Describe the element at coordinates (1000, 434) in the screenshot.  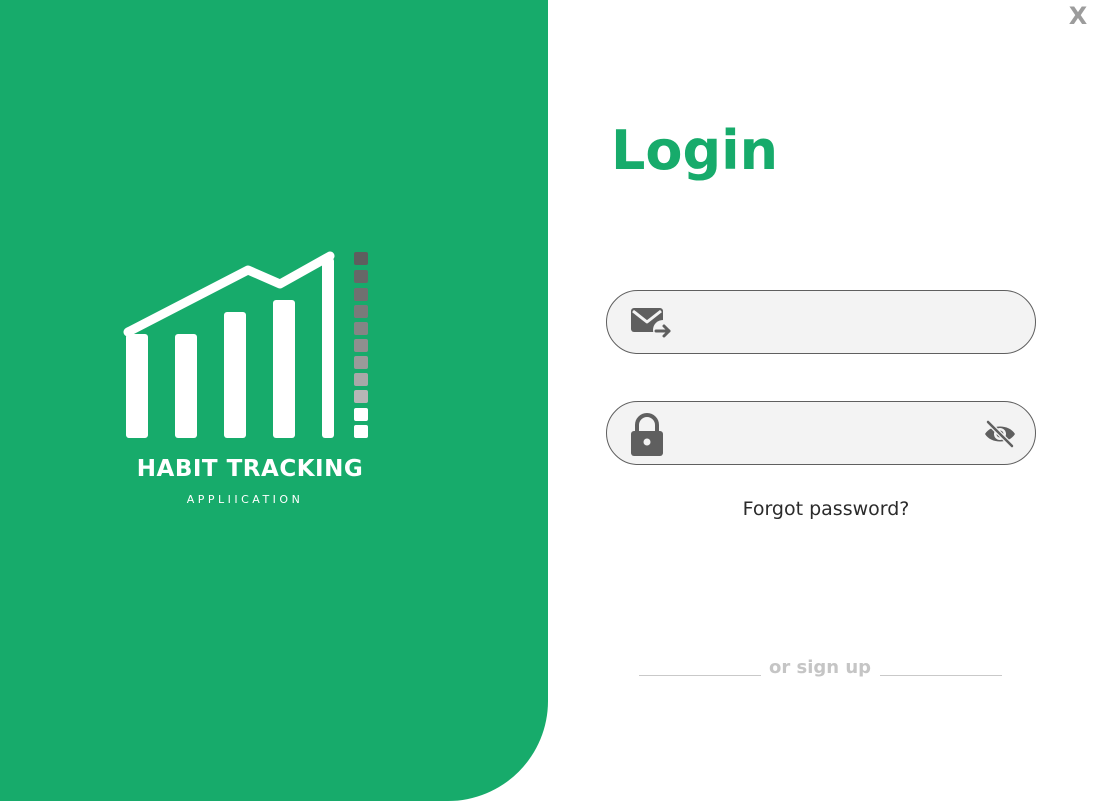
I see `eye-off-icon` at that location.